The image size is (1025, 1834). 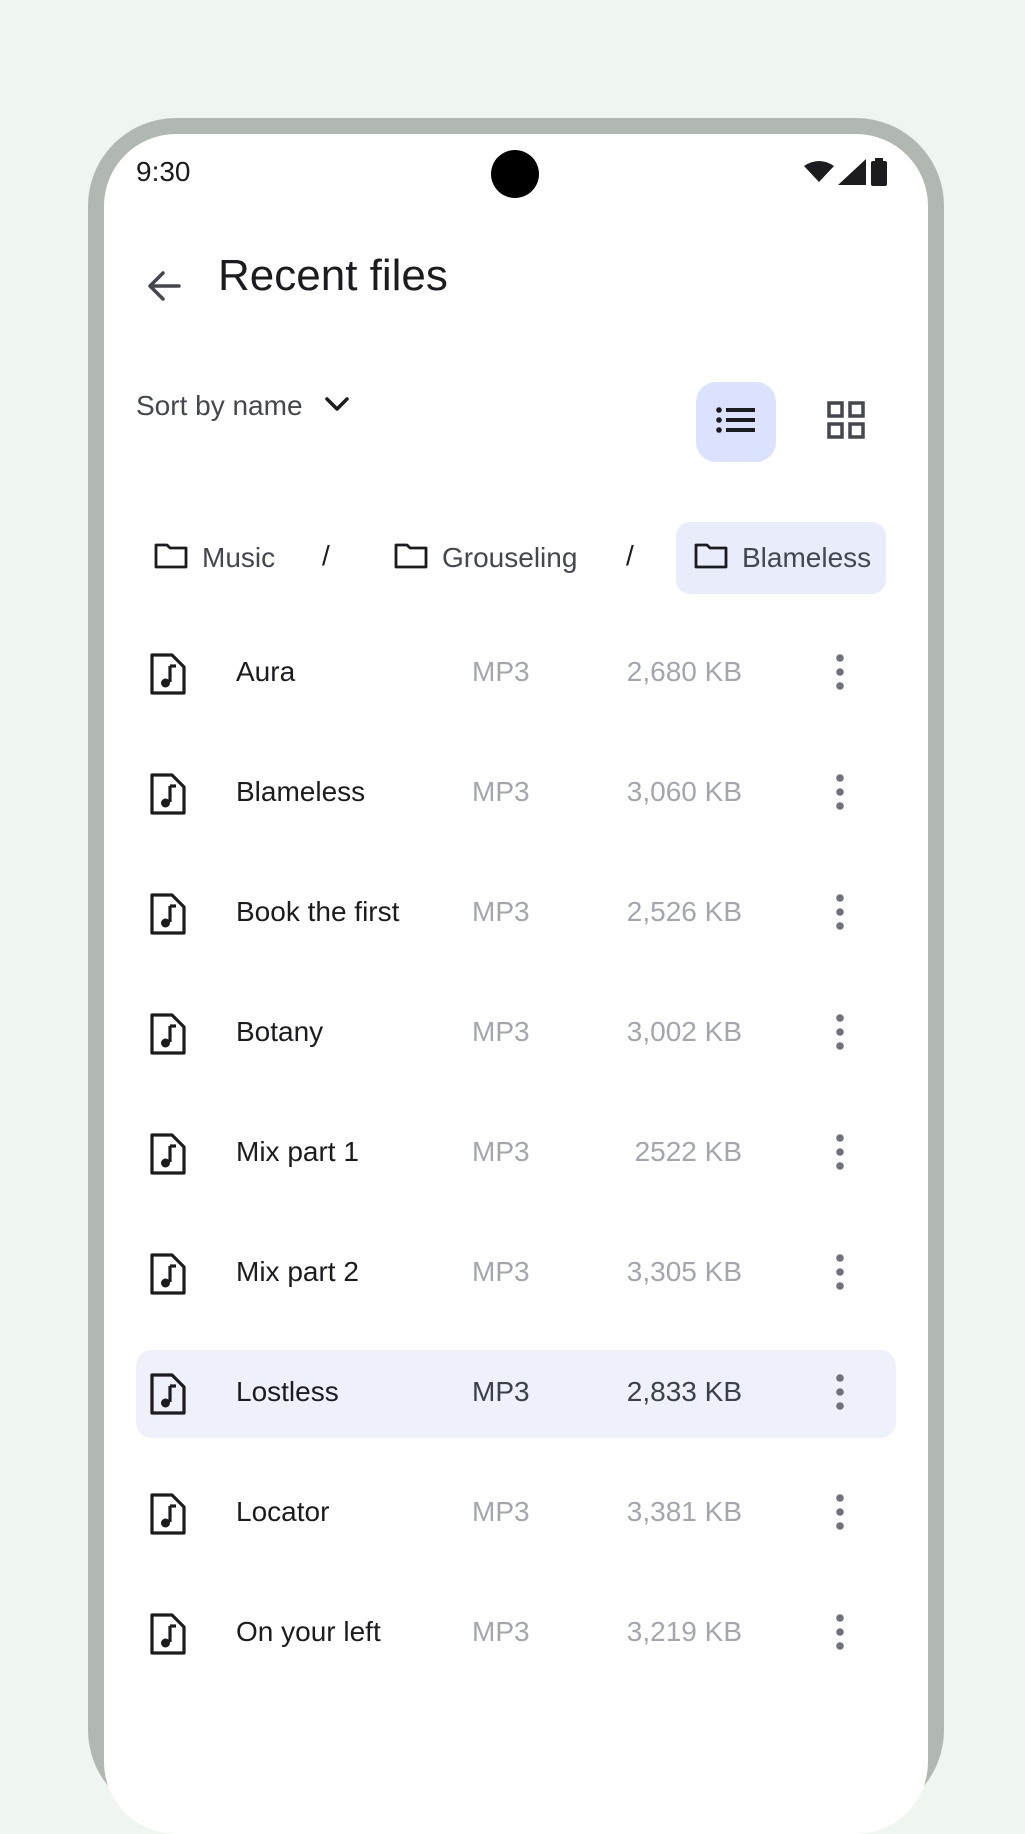 I want to click on back-button, so click(x=164, y=288).